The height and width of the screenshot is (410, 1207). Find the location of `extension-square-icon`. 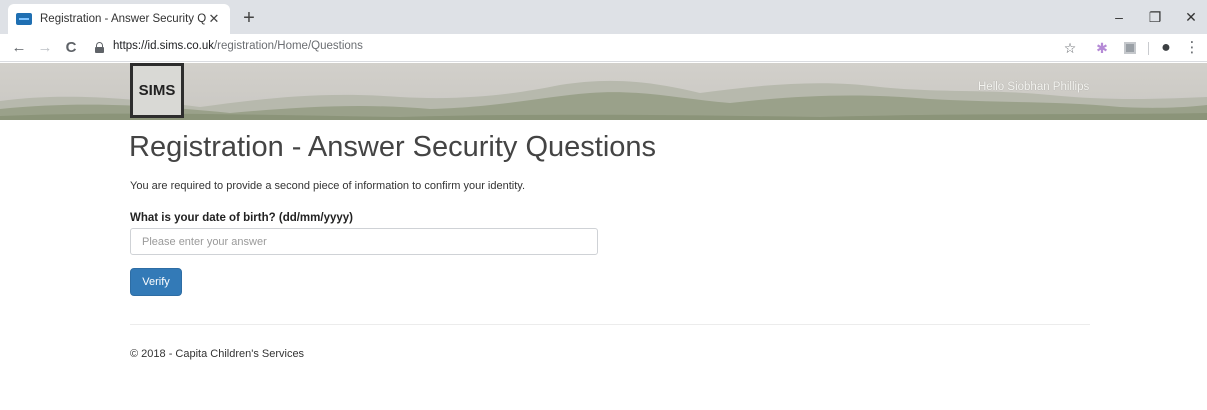

extension-square-icon is located at coordinates (1130, 48).